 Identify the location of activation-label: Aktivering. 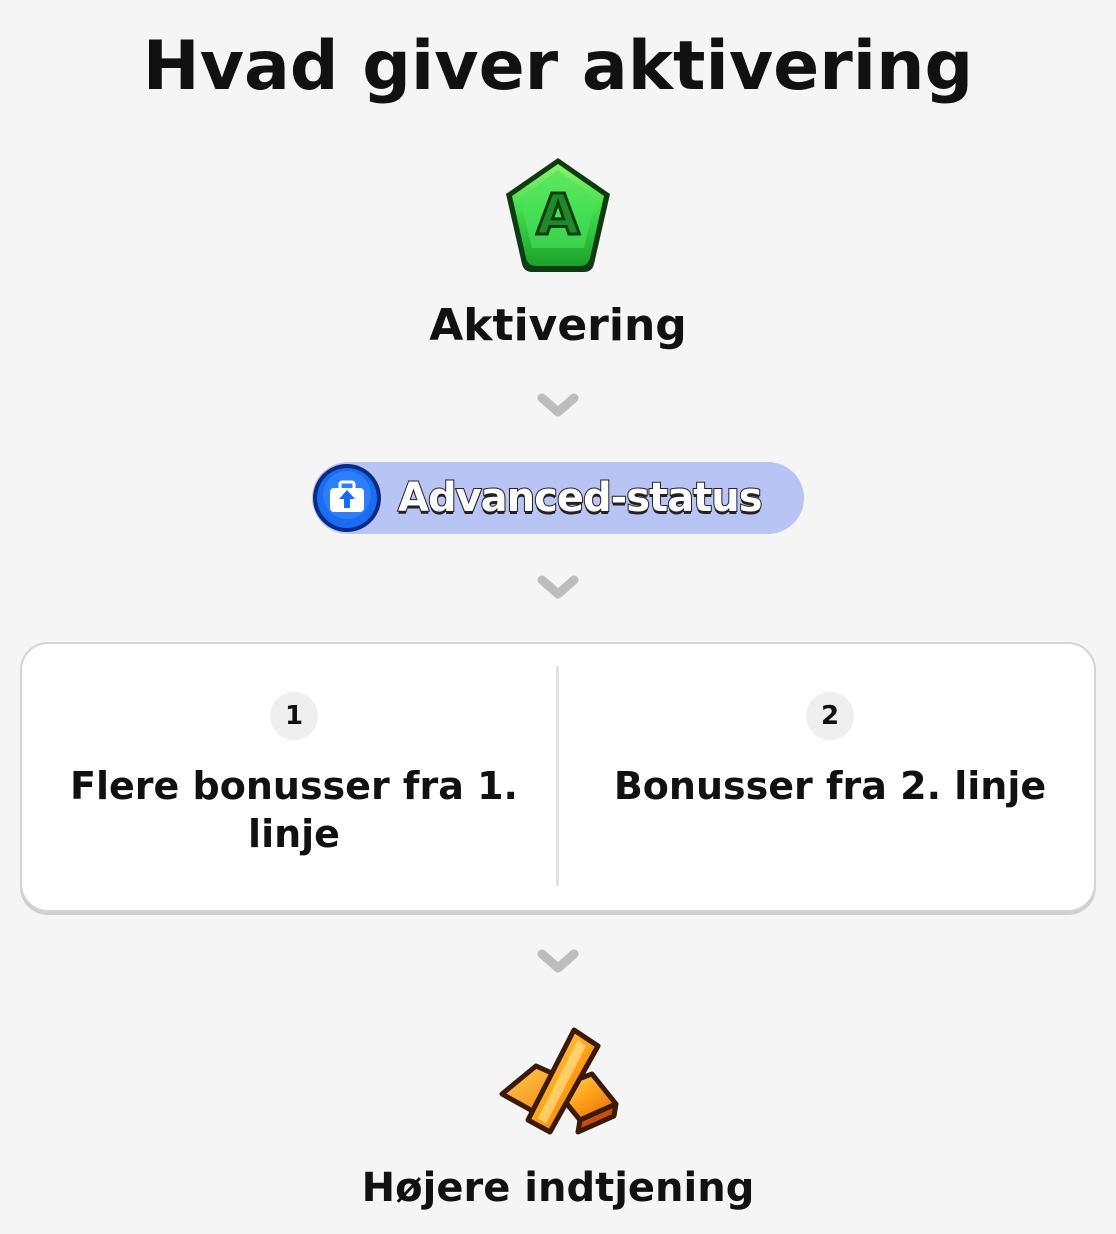
(558, 325).